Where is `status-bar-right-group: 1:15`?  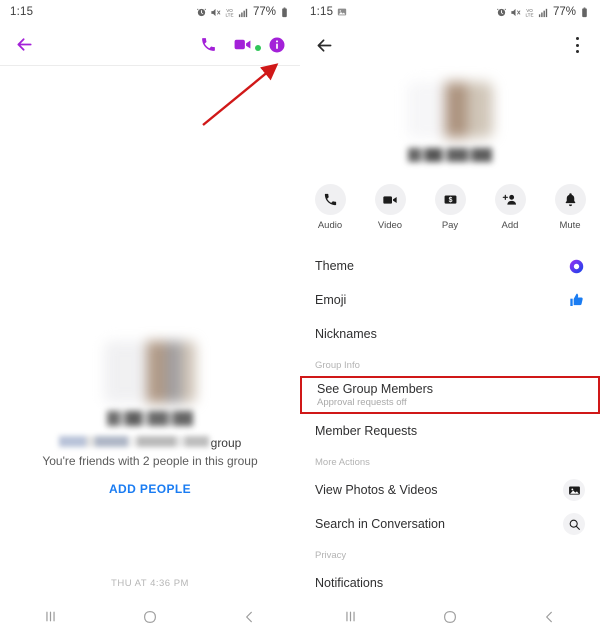 status-bar-right-group: 1:15 is located at coordinates (329, 12).